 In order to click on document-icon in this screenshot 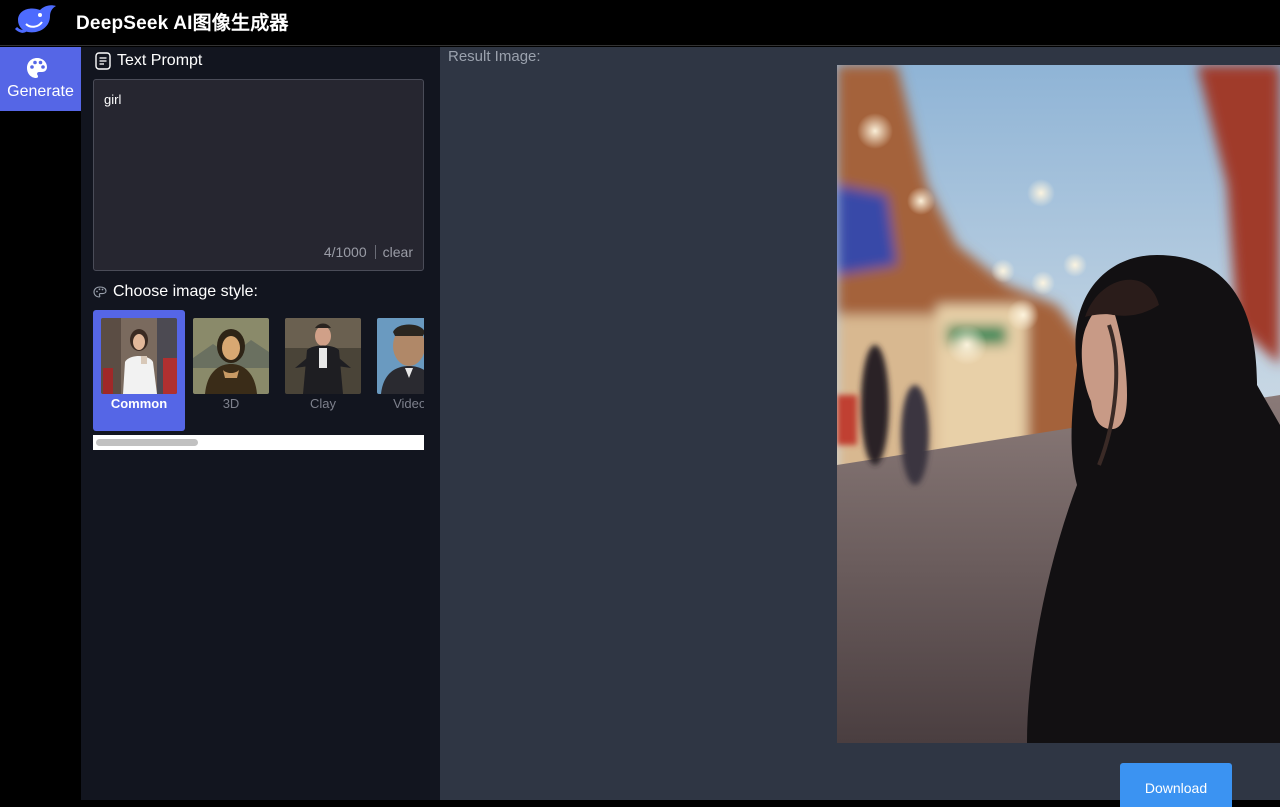, I will do `click(103, 61)`.